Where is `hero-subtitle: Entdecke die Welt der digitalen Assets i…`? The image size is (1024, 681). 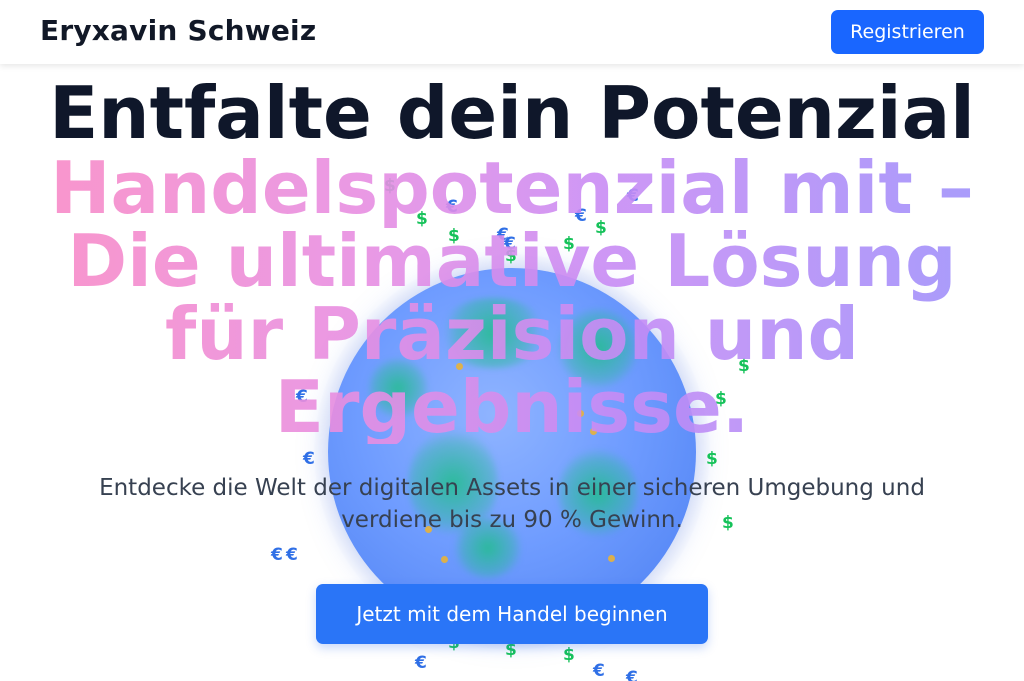 hero-subtitle: Entdecke die Welt der digitalen Assets i… is located at coordinates (512, 504).